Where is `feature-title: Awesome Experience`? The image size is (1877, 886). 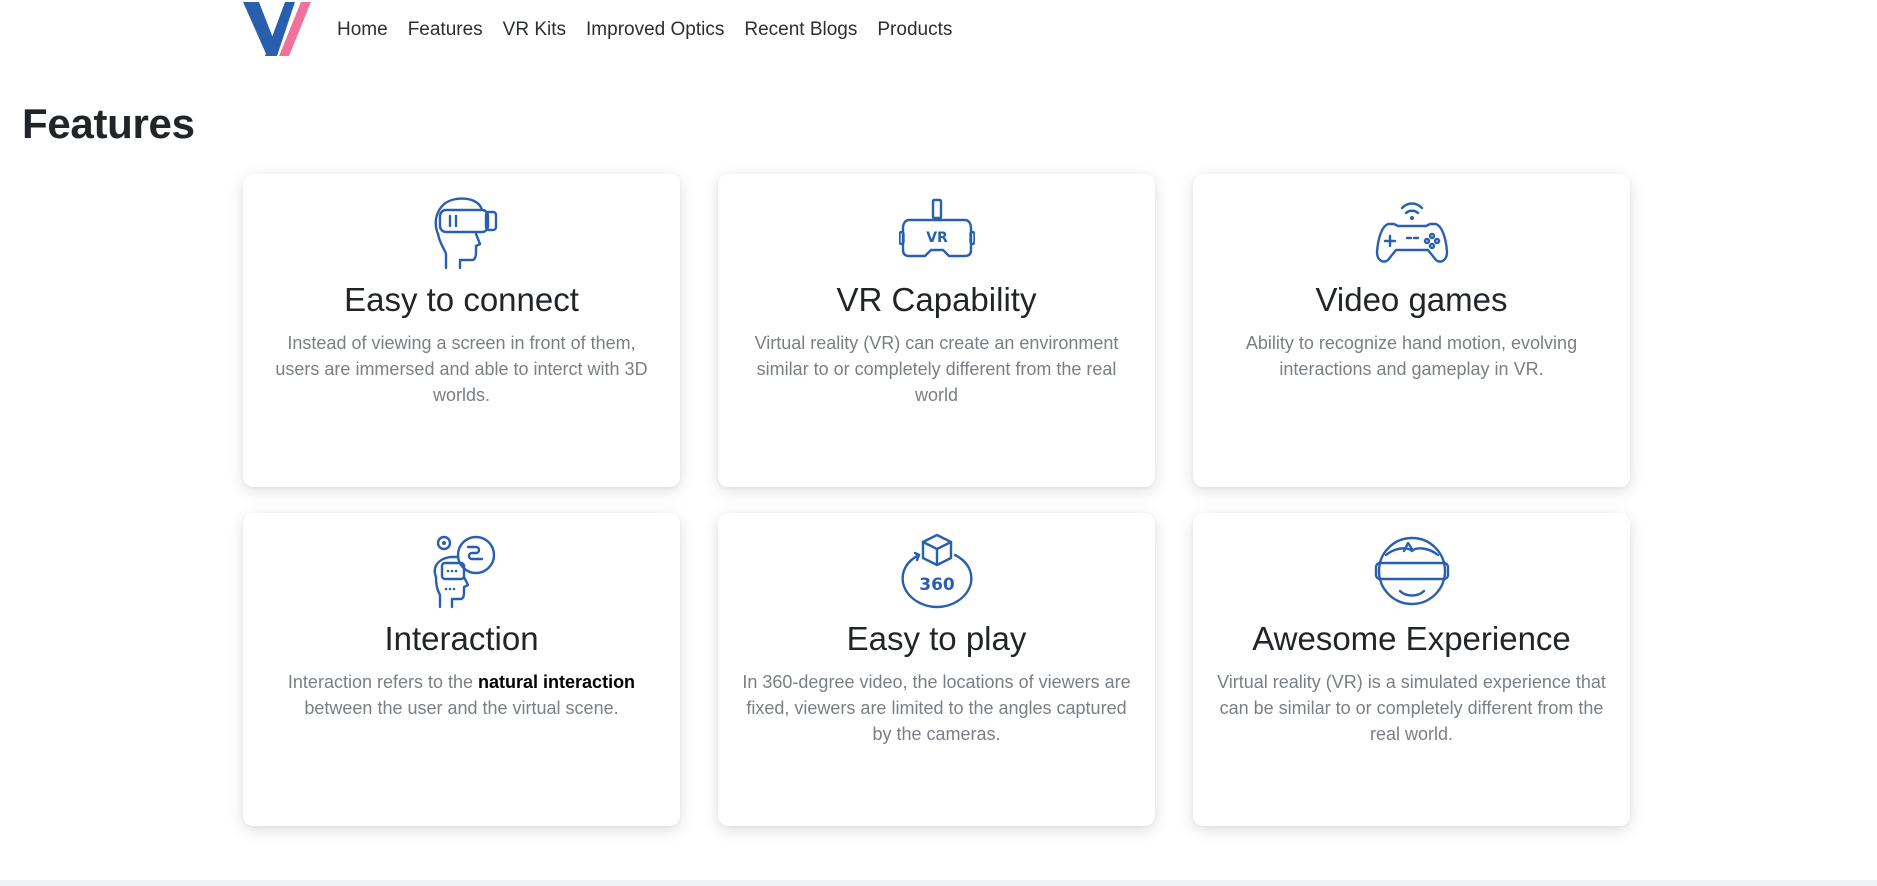 feature-title: Awesome Experience is located at coordinates (1411, 638).